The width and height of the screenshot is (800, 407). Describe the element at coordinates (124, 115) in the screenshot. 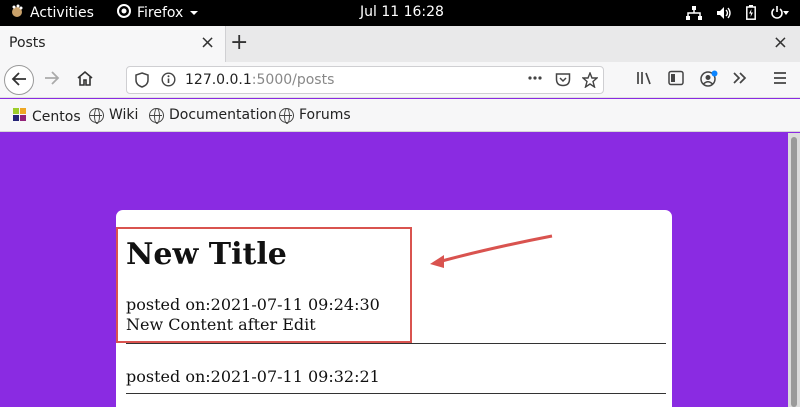

I see `bookmark-label: Wiki` at that location.